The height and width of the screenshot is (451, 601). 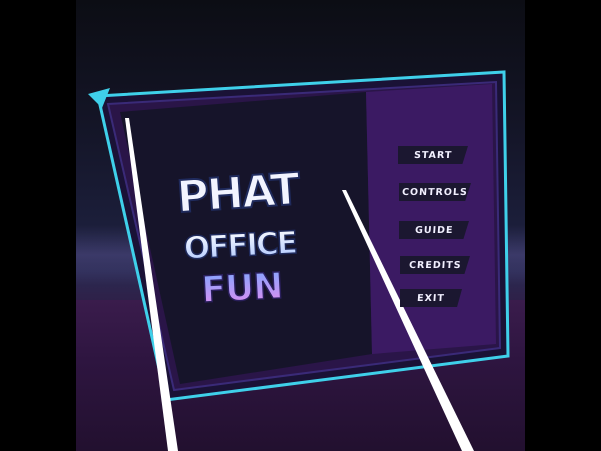 I want to click on controls-button: CONTROLS, so click(x=435, y=192).